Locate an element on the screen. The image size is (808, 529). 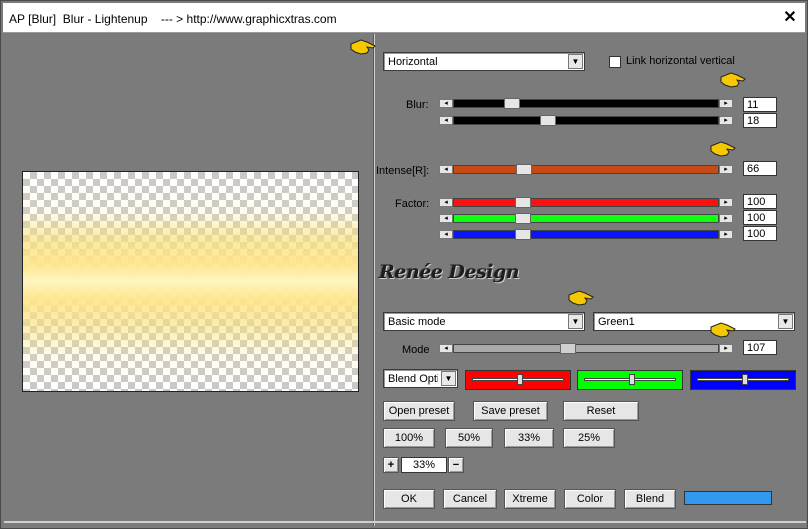
mode-value: 107 is located at coordinates (760, 347).